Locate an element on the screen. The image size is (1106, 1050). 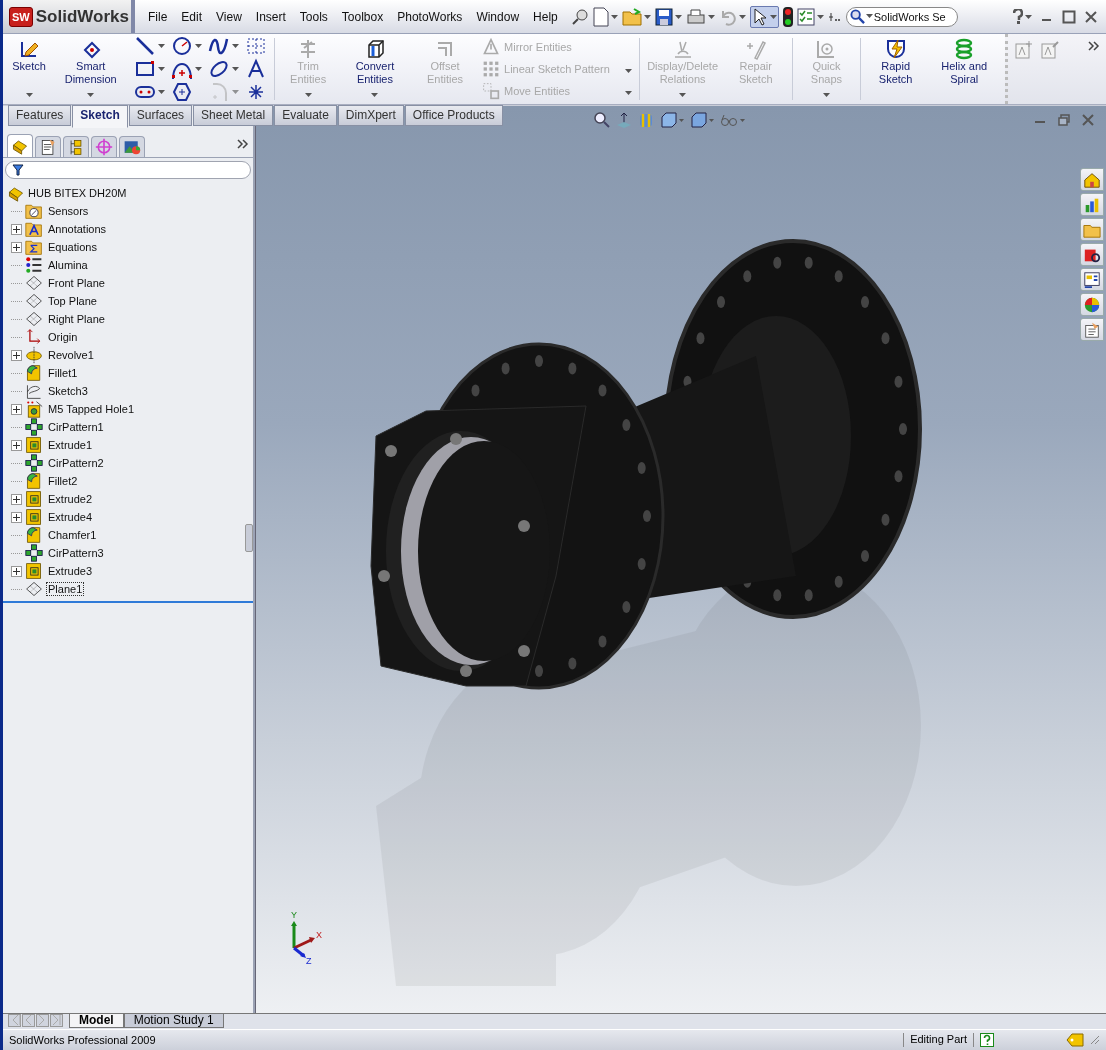
filter-field is located at coordinates (128, 170).